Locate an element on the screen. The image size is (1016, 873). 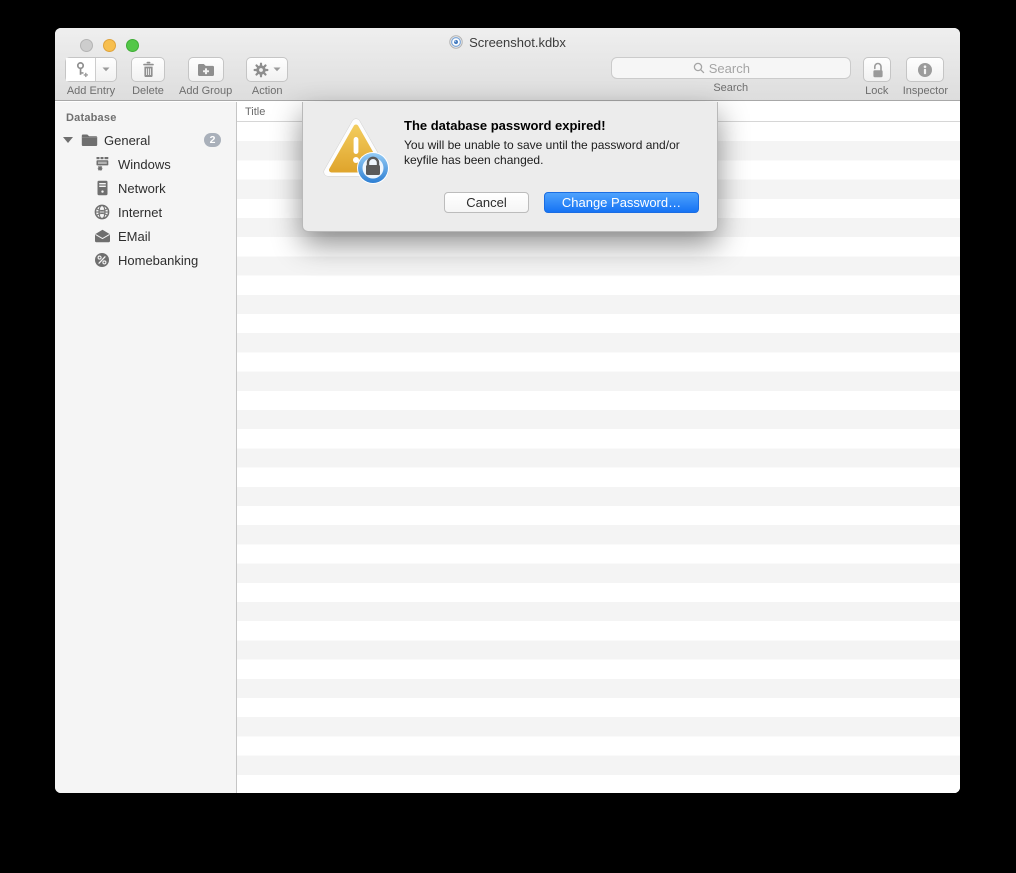
add-group-button is located at coordinates (205, 69).